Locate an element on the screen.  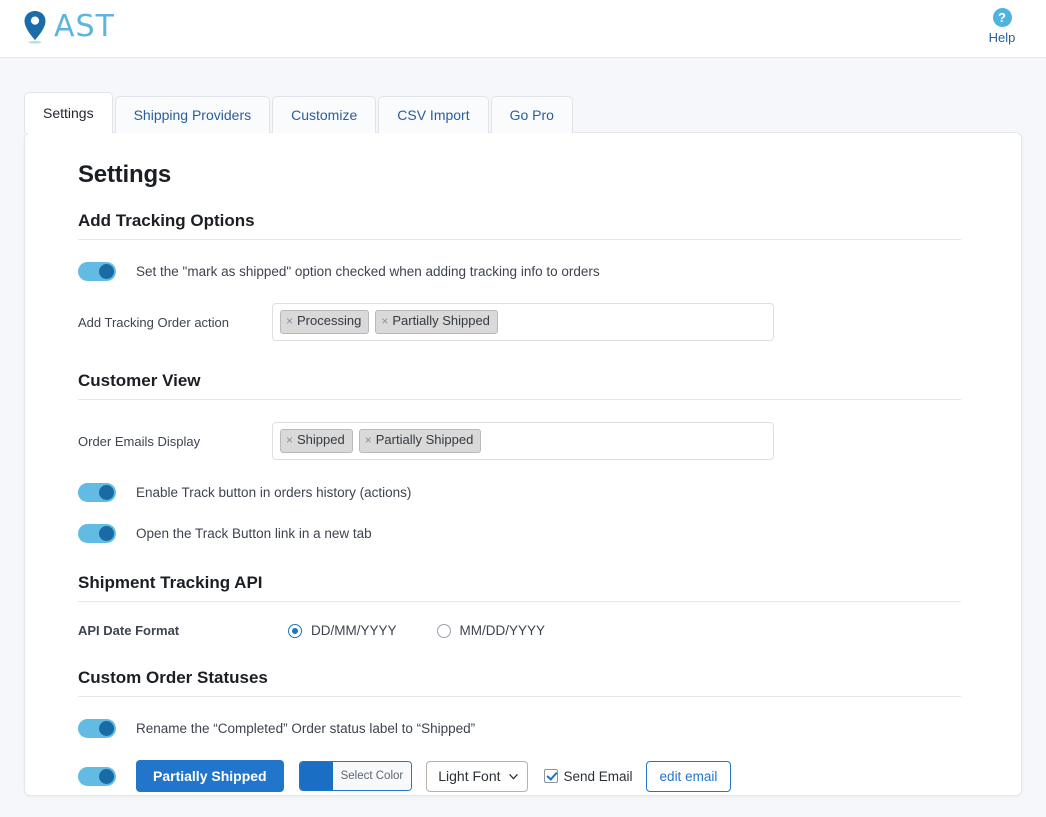
partially-shipped-status-toggle is located at coordinates (97, 776).